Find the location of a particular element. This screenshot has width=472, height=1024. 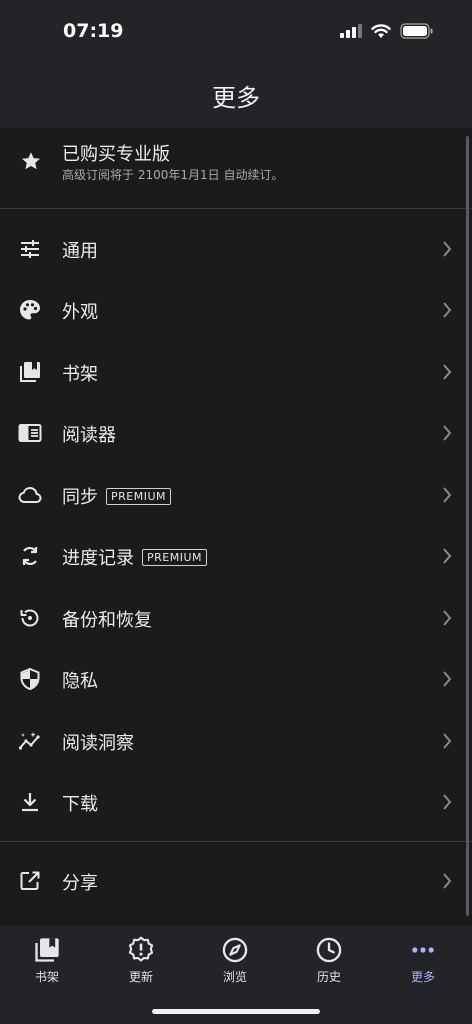

tab-history: 历史 is located at coordinates (329, 961).